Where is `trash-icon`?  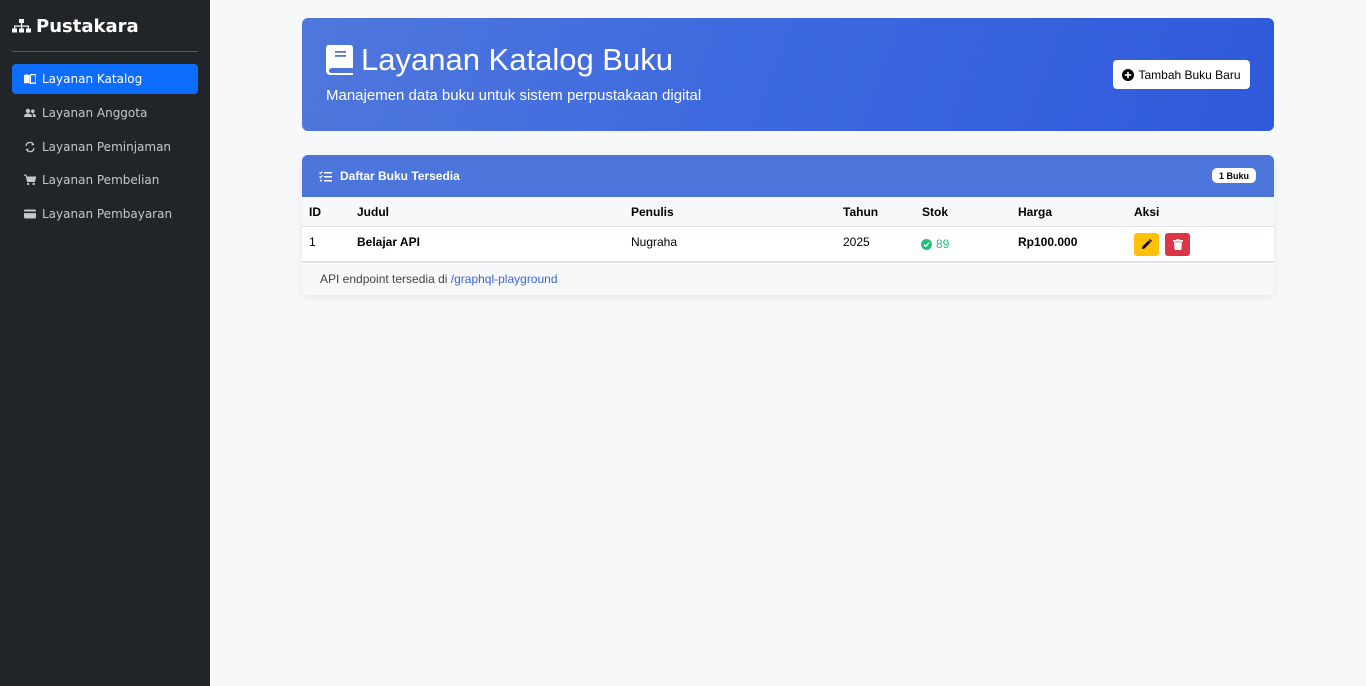
trash-icon is located at coordinates (1177, 244).